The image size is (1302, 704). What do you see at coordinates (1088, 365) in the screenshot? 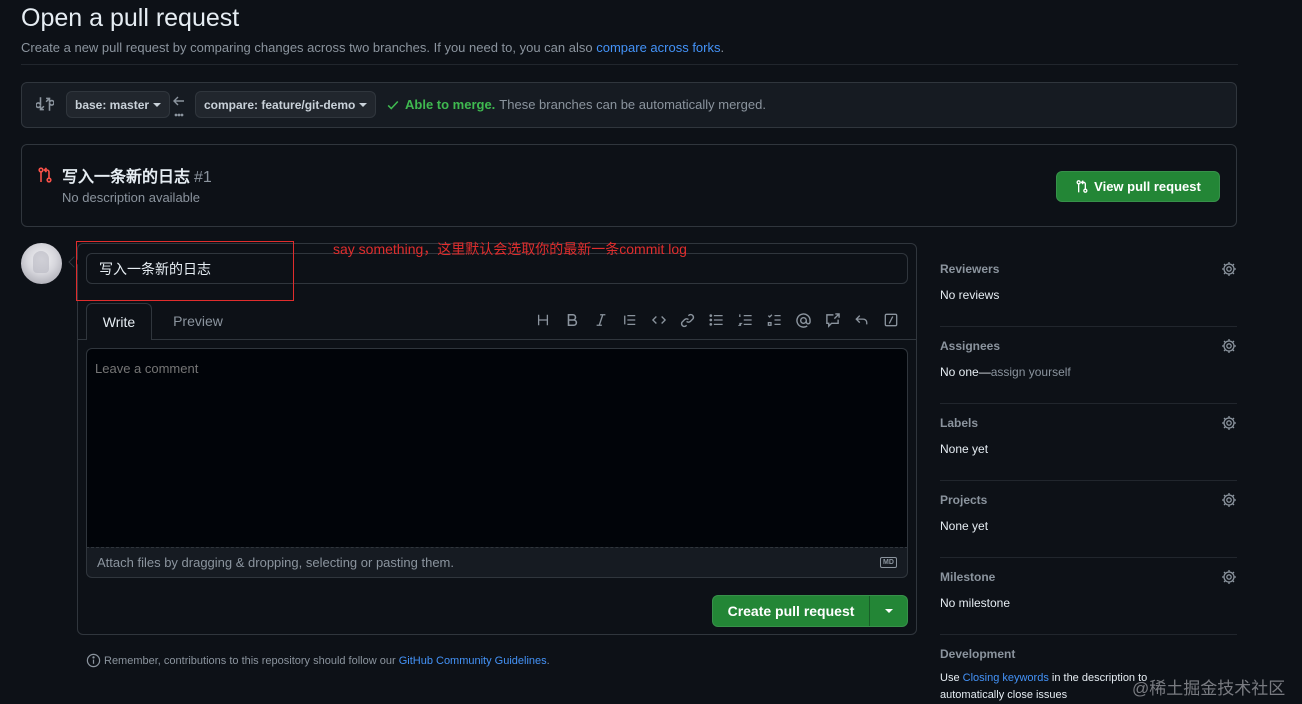
I see `sidebar-assignees: Assignees No one—assign yourself` at bounding box center [1088, 365].